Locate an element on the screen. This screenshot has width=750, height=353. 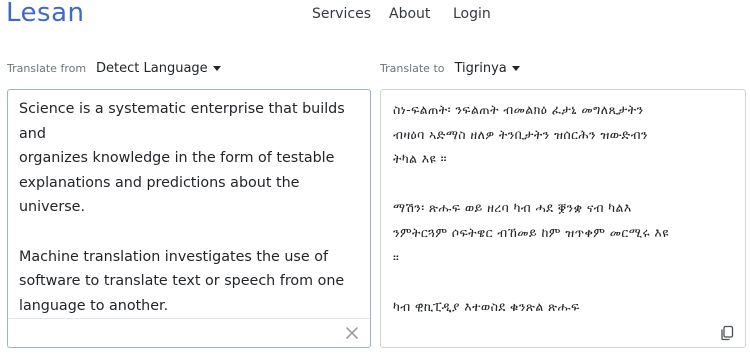
nav-about: About is located at coordinates (409, 14).